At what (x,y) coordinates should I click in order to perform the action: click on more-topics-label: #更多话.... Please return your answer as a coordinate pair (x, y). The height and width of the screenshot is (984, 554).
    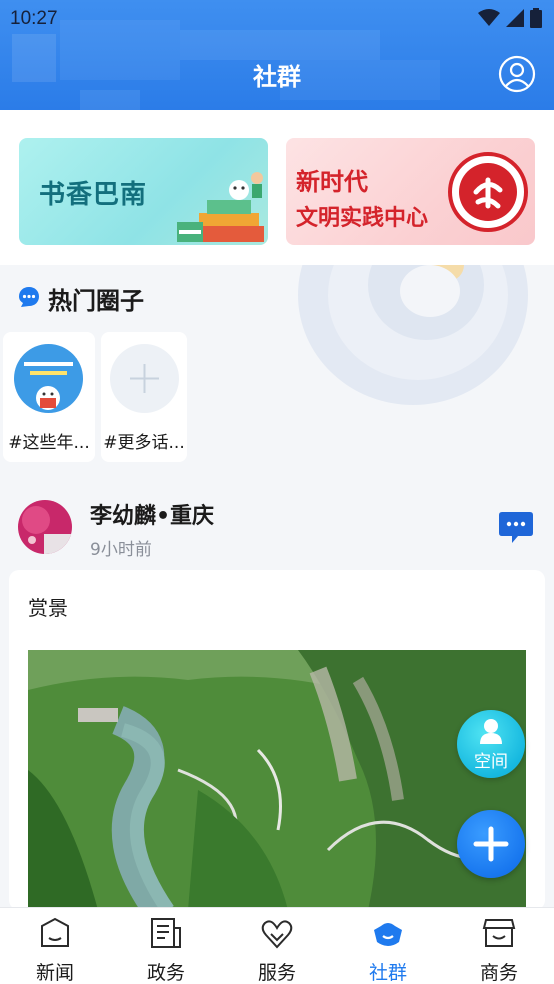
    Looking at the image, I should click on (144, 443).